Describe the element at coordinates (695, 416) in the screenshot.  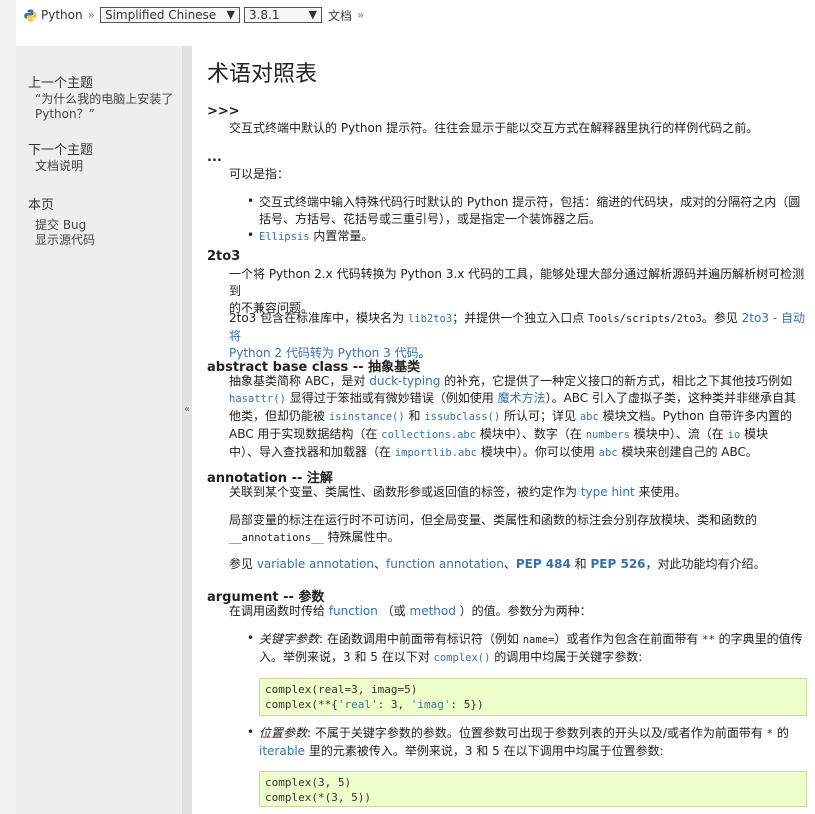
I see `text: 模块文档。Python 自带许多内置的` at that location.